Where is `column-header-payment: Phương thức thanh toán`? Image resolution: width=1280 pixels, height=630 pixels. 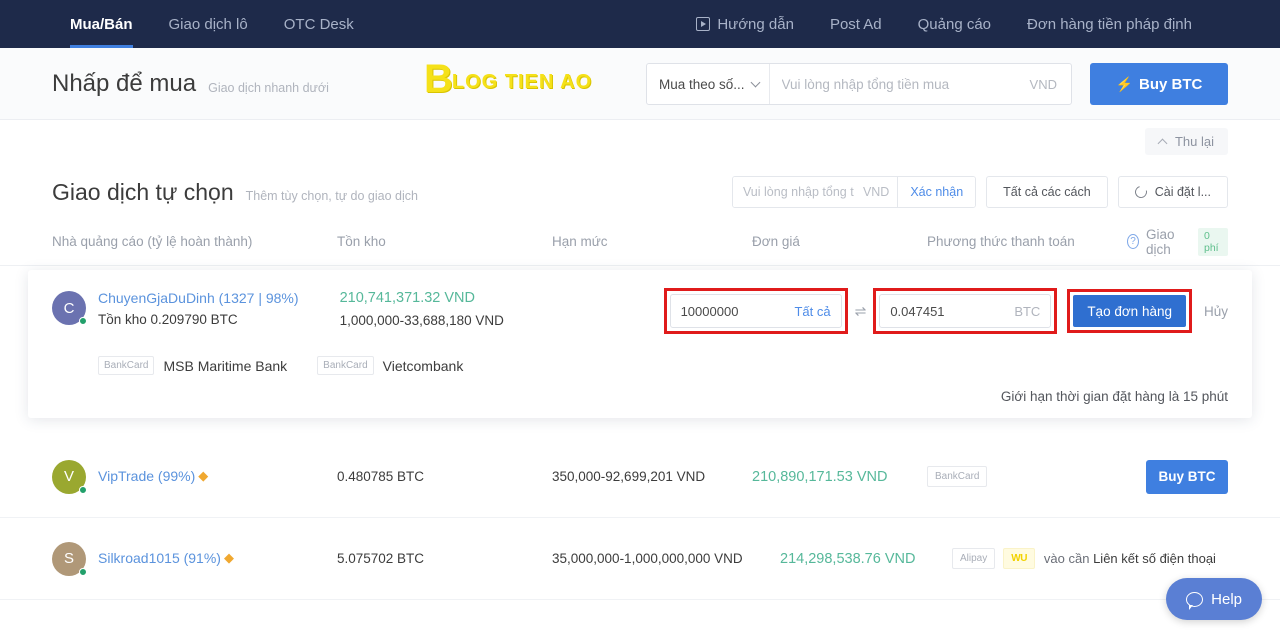 column-header-payment: Phương thức thanh toán is located at coordinates (1001, 241).